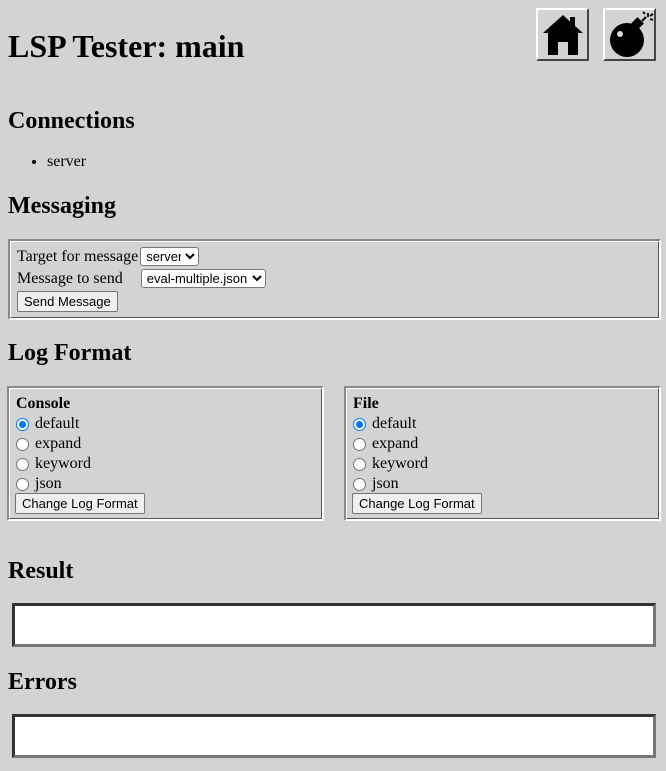 The image size is (666, 771). I want to click on radio-expand-console, so click(22, 444).